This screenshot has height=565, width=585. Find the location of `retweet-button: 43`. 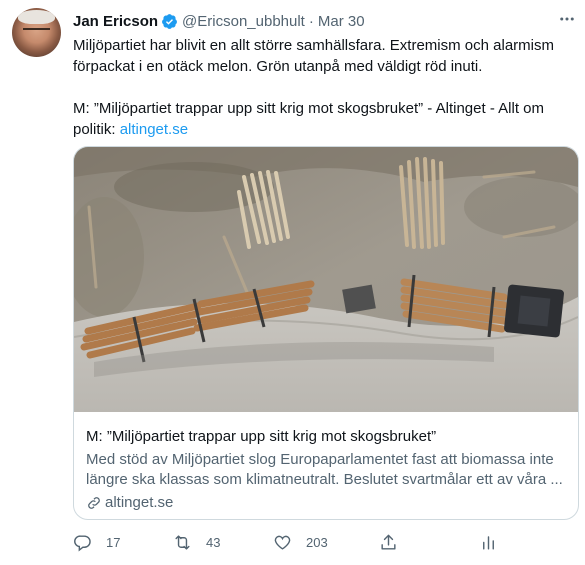

retweet-button: 43 is located at coordinates (196, 542).